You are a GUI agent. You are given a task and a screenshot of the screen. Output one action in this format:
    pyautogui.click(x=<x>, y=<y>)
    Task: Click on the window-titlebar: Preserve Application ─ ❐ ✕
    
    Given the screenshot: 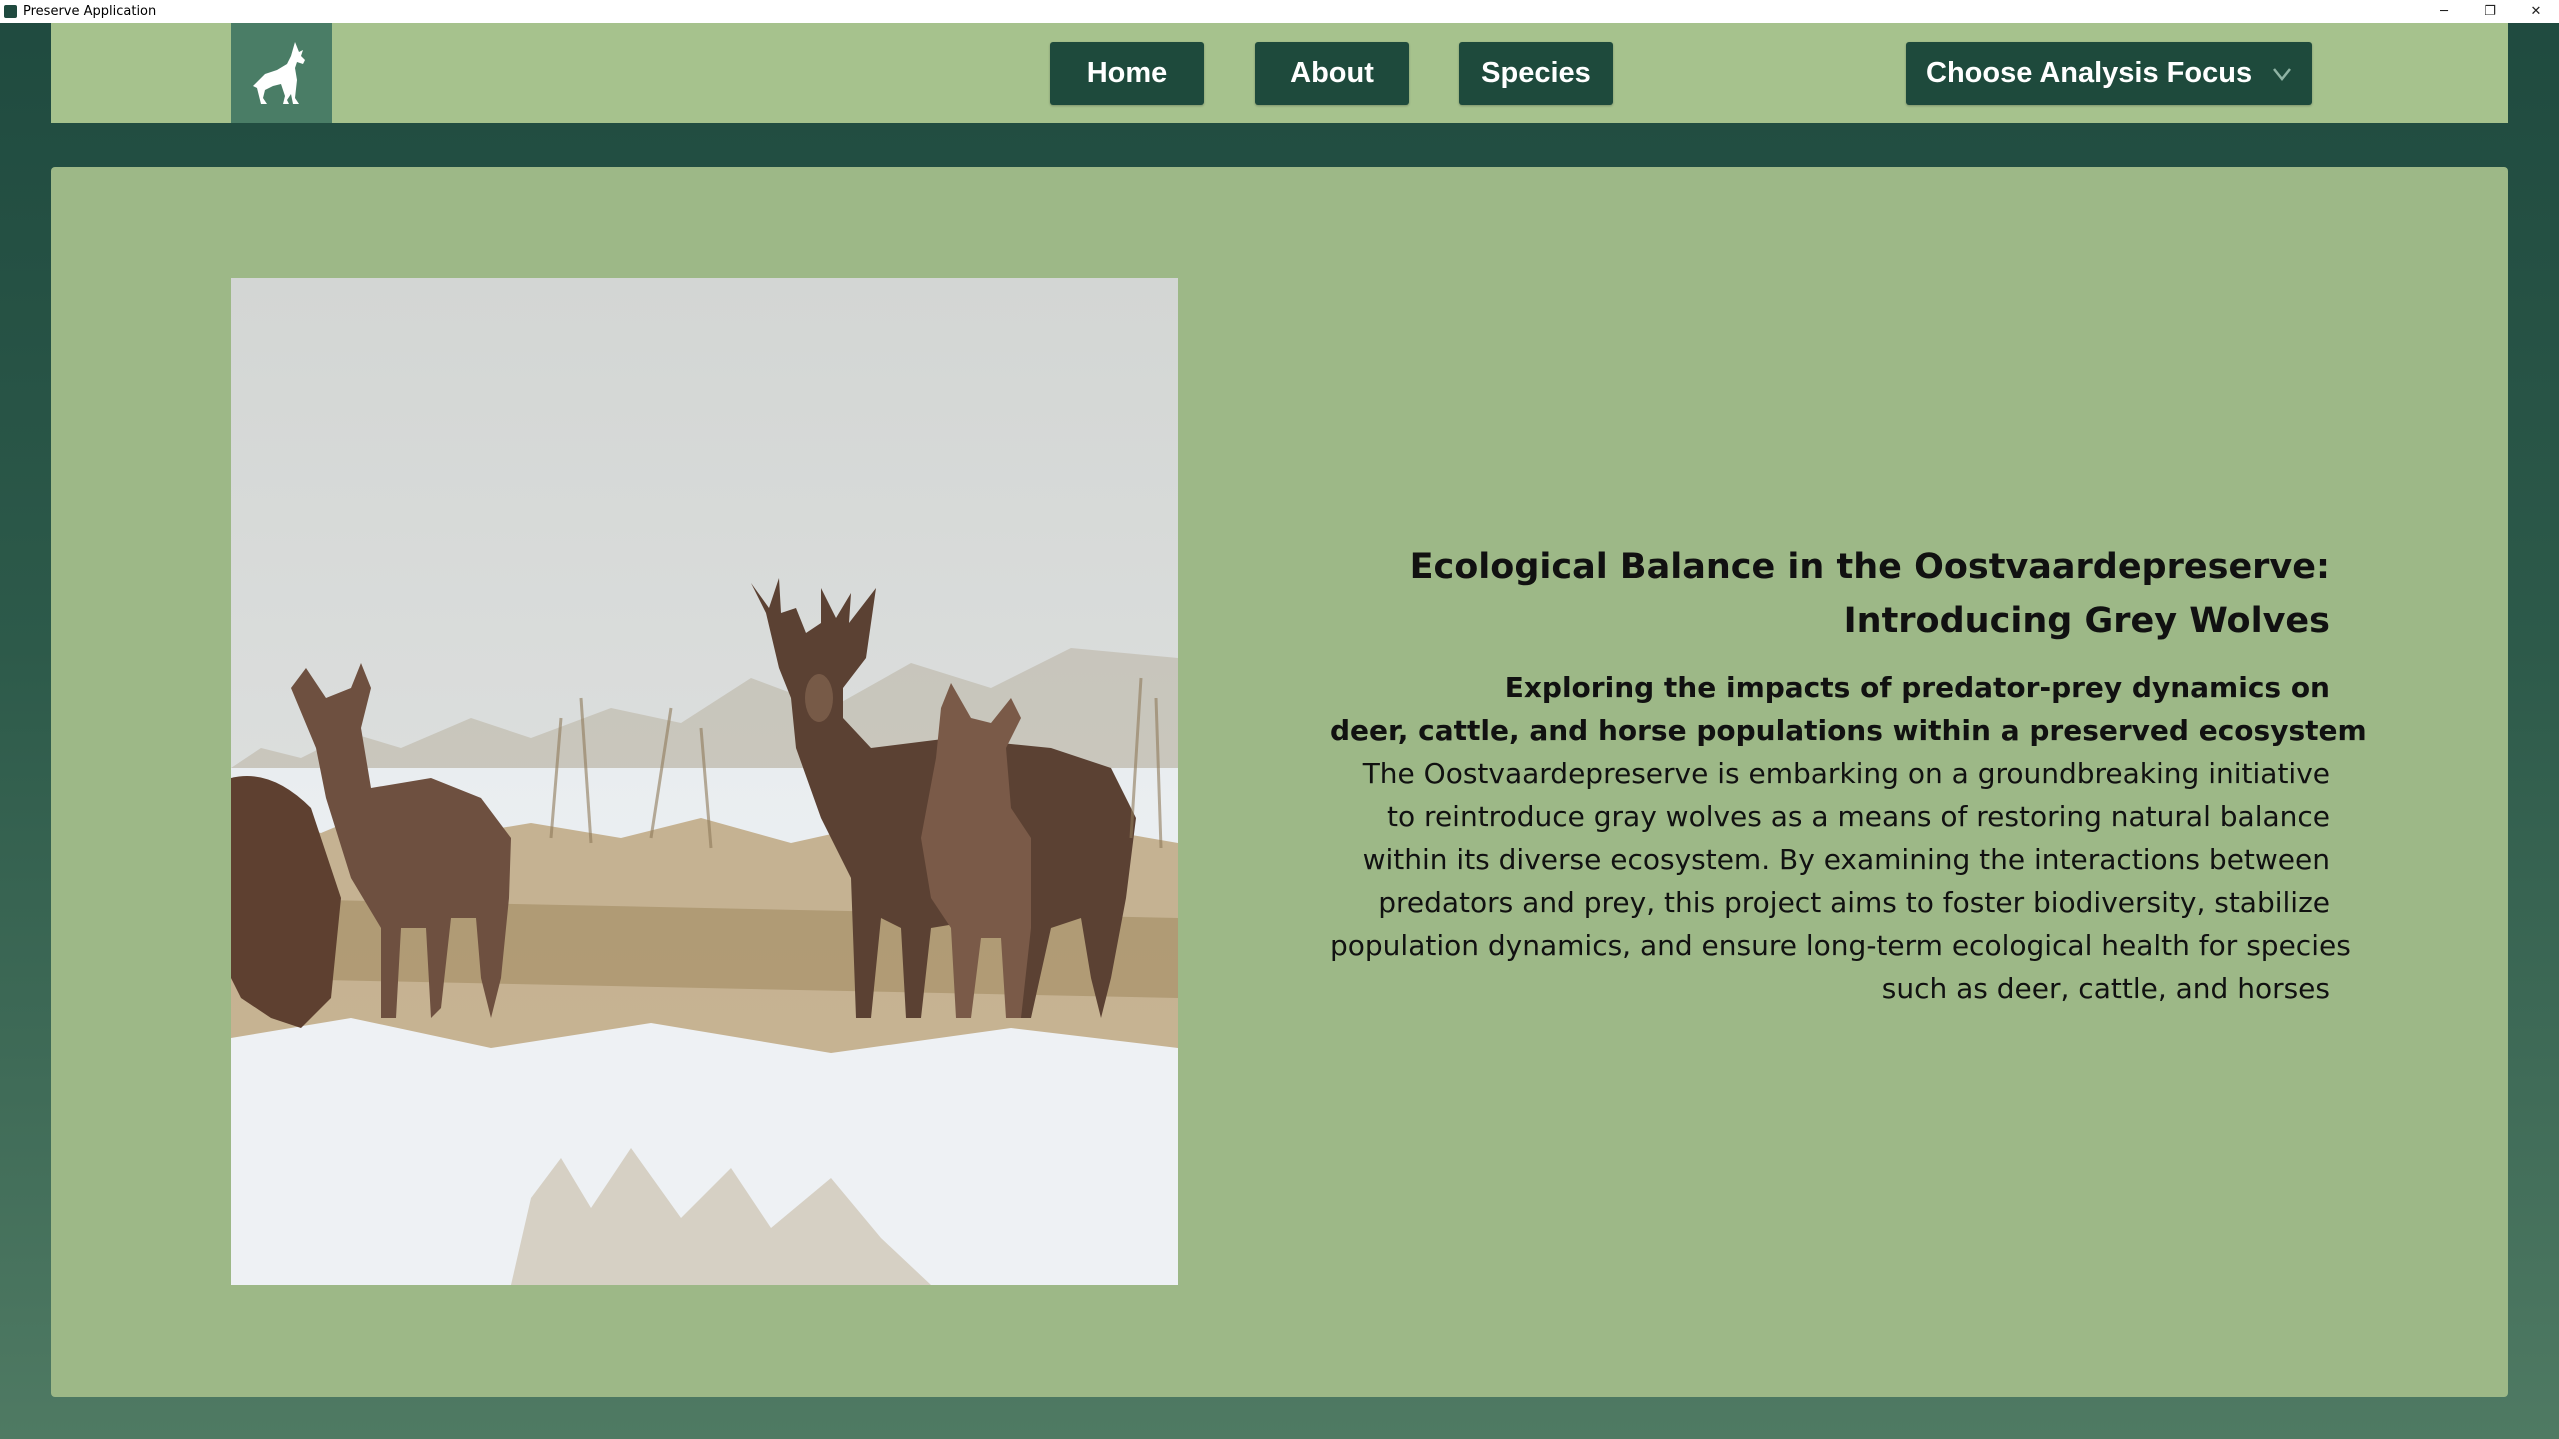 What is the action you would take?
    pyautogui.click(x=1279, y=11)
    